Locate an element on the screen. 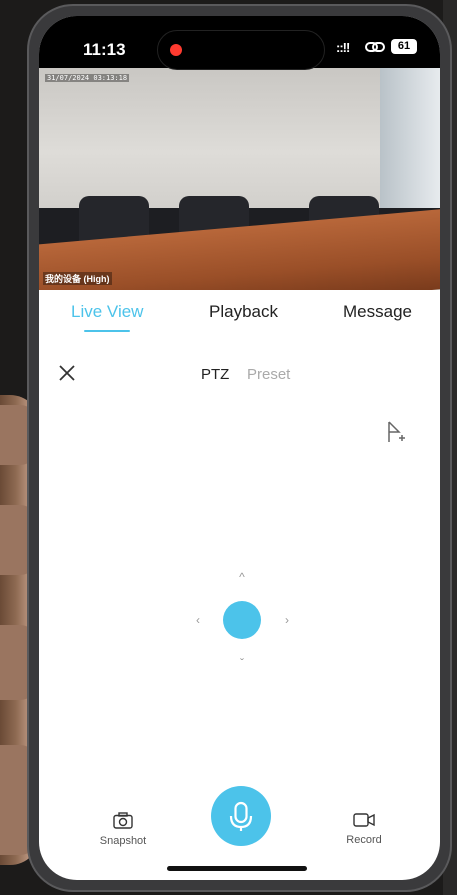  ptz-joystick-knob is located at coordinates (242, 620).